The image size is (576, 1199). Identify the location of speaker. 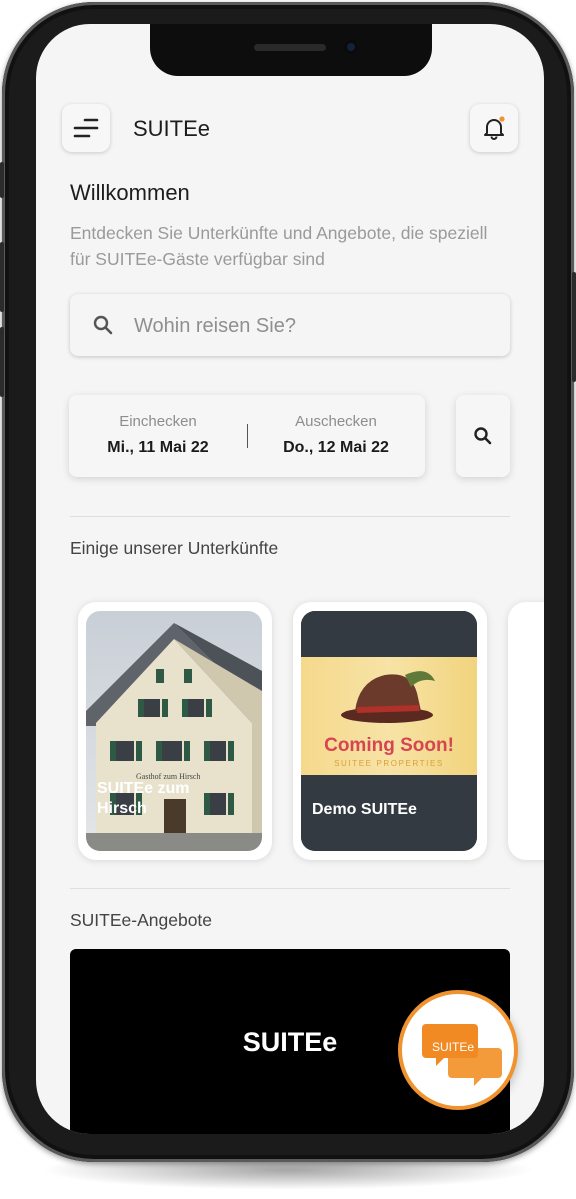
(290, 47).